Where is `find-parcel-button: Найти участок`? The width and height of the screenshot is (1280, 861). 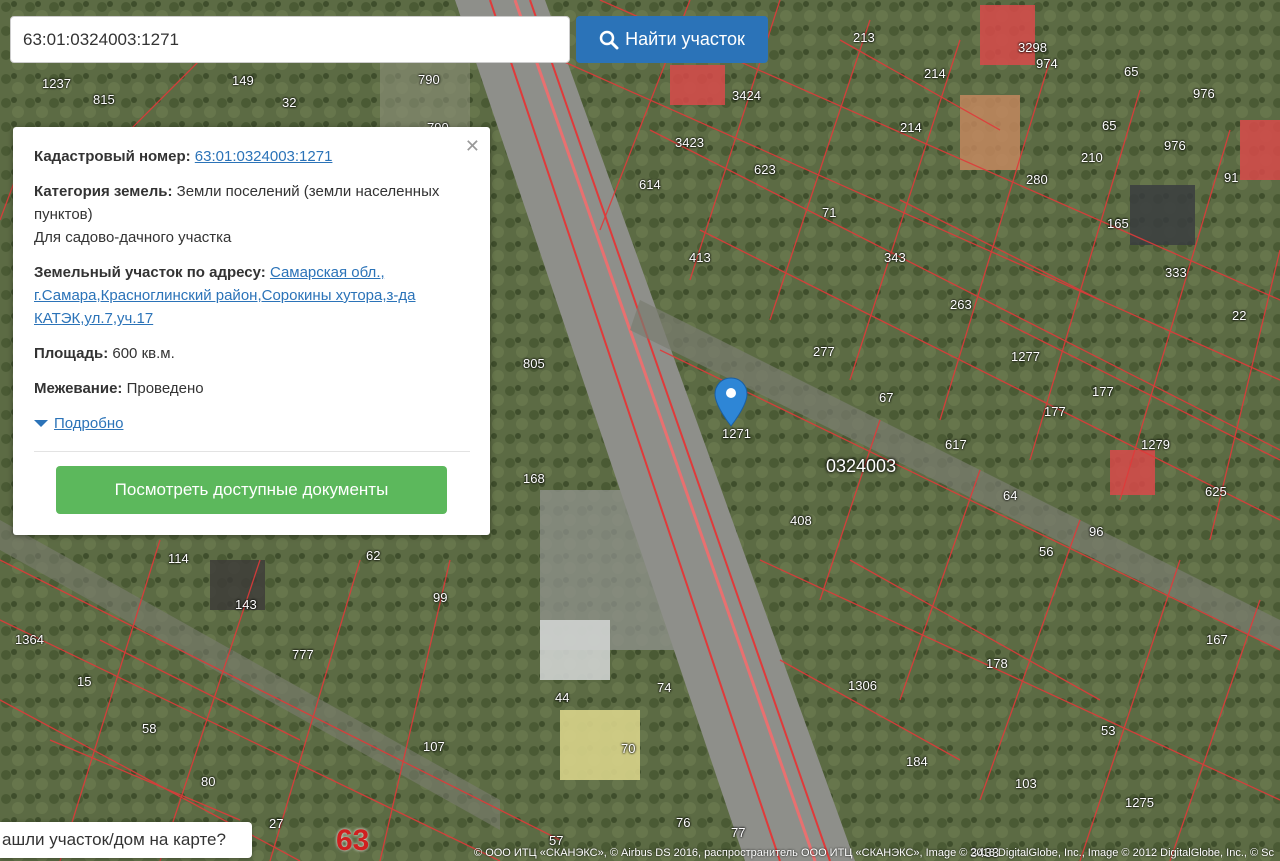
find-parcel-button: Найти участок is located at coordinates (672, 39).